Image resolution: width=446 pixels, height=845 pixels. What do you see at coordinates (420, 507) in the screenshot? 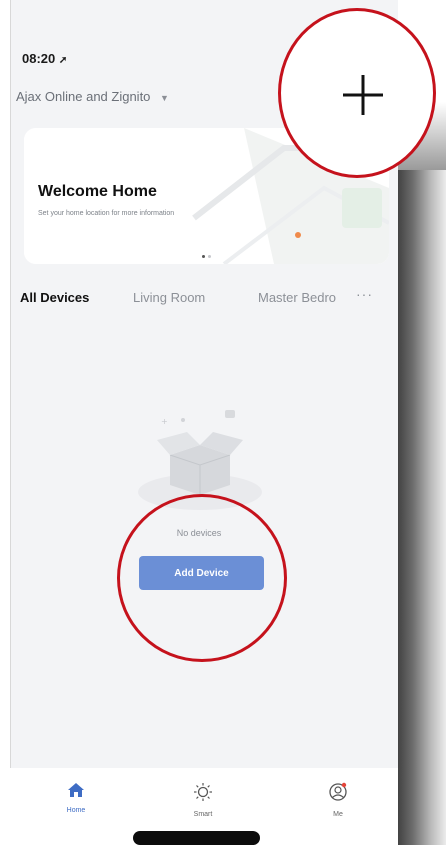
I see `phone-shadow` at bounding box center [420, 507].